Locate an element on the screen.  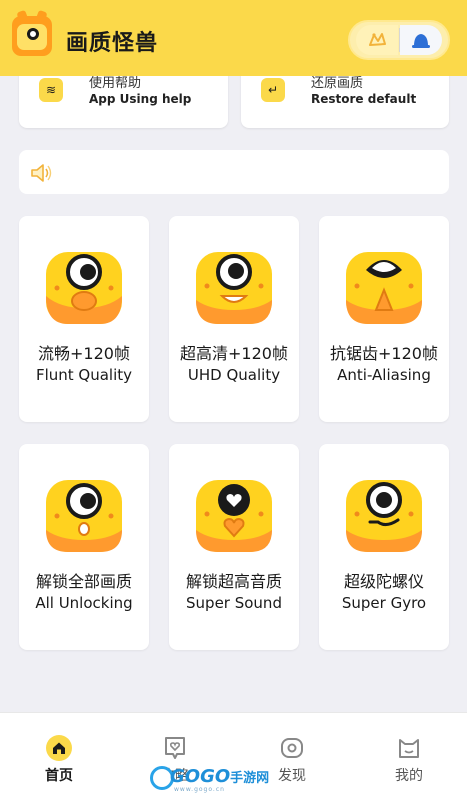
site-watermark: GOGO手游网 www.gogo.cn is located at coordinates (211, 778).